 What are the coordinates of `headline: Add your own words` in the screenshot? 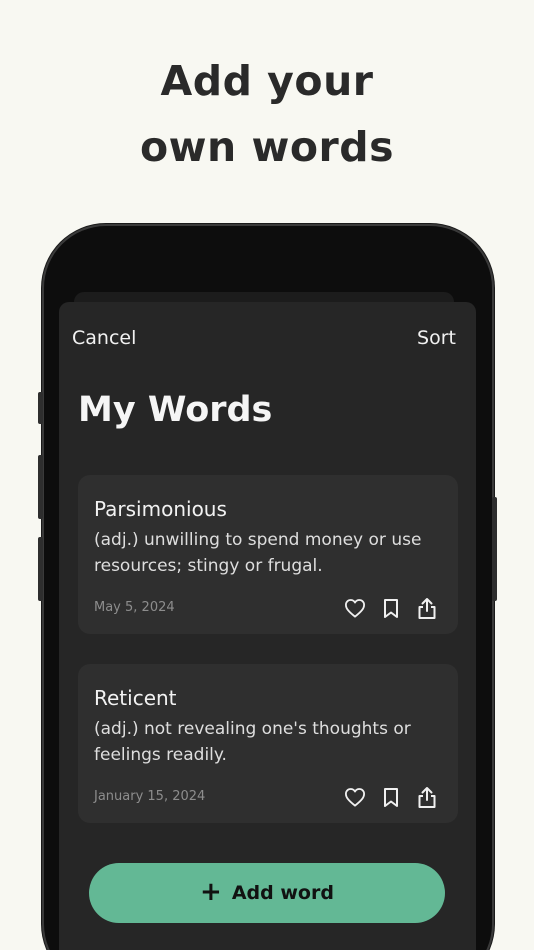 It's located at (267, 114).